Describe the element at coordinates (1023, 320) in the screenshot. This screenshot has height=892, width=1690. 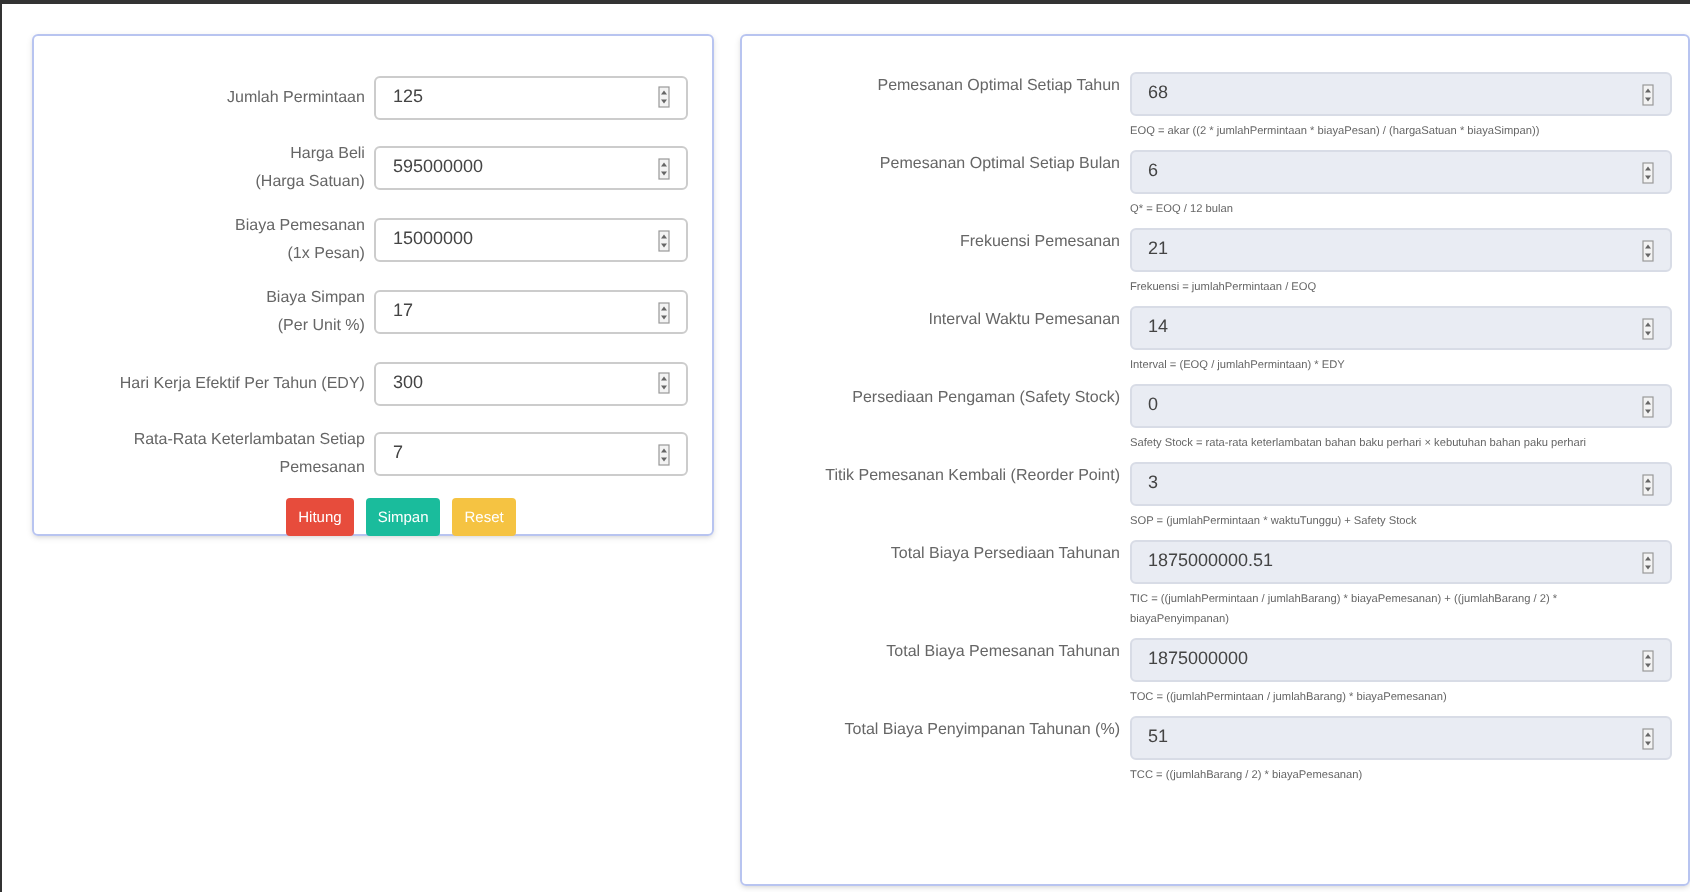
I see `field-label: Interval Waktu Pemesanan` at that location.